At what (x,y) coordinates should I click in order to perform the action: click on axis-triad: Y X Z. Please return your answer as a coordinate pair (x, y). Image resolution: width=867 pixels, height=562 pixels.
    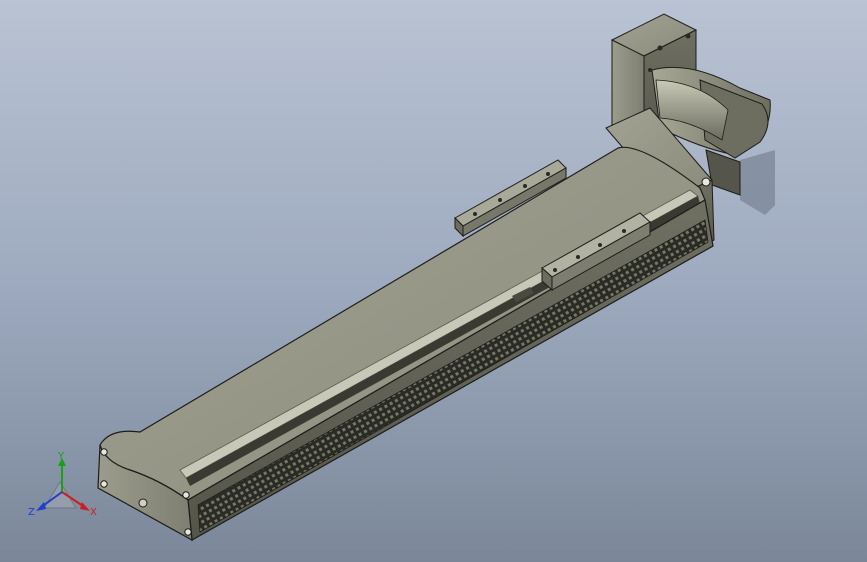
    Looking at the image, I should click on (62, 484).